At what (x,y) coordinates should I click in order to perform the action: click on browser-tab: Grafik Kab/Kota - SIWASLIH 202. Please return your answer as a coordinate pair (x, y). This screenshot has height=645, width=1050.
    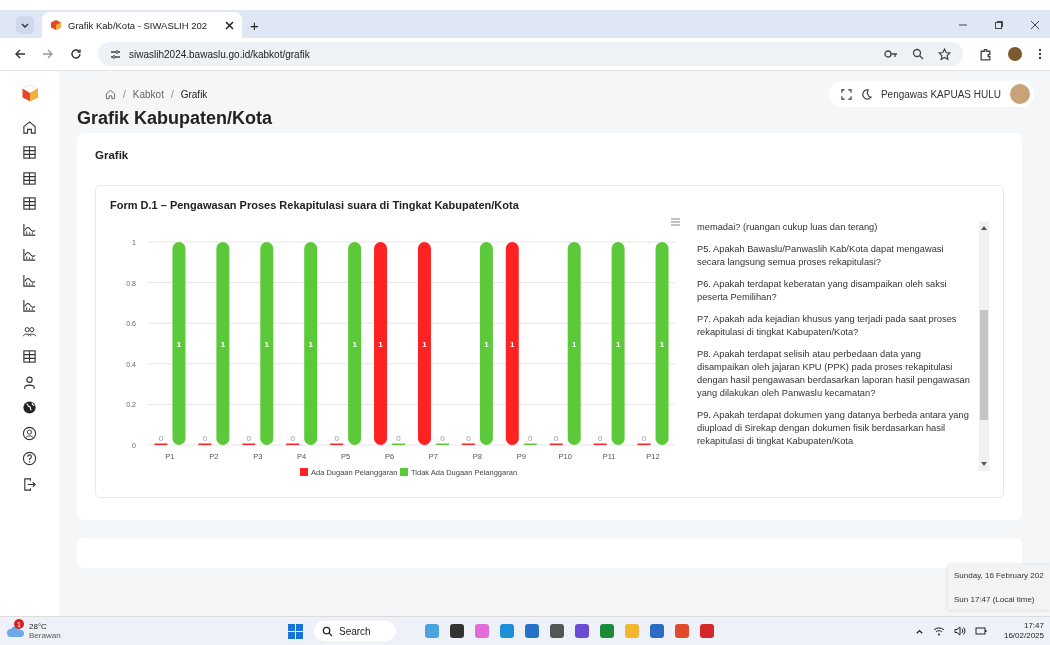
    Looking at the image, I should click on (142, 25).